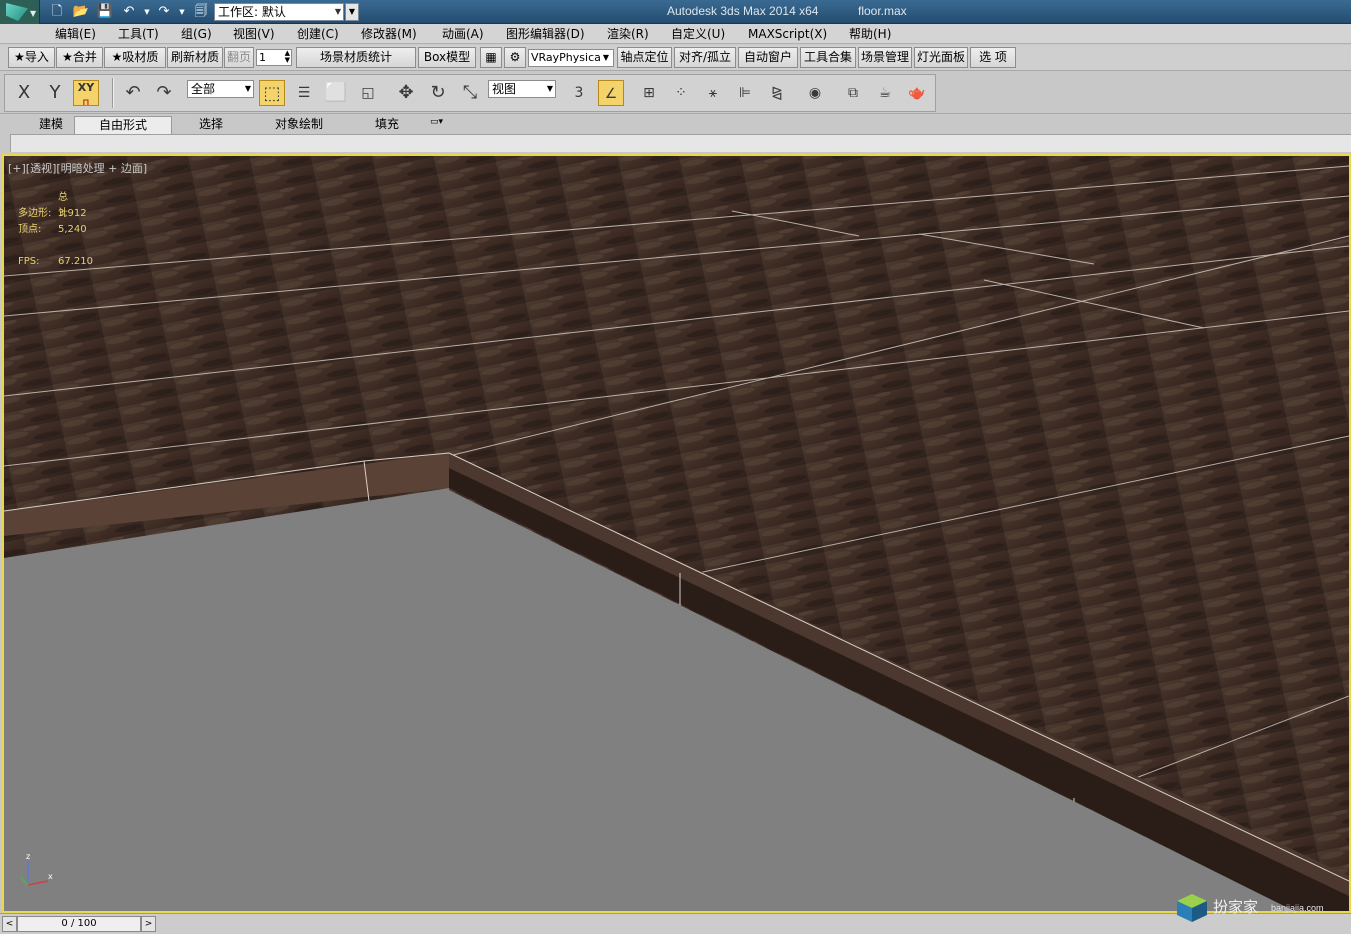 This screenshot has height=934, width=1351. Describe the element at coordinates (336, 93) in the screenshot. I see `rectangle-selection-icon: ⬜` at that location.